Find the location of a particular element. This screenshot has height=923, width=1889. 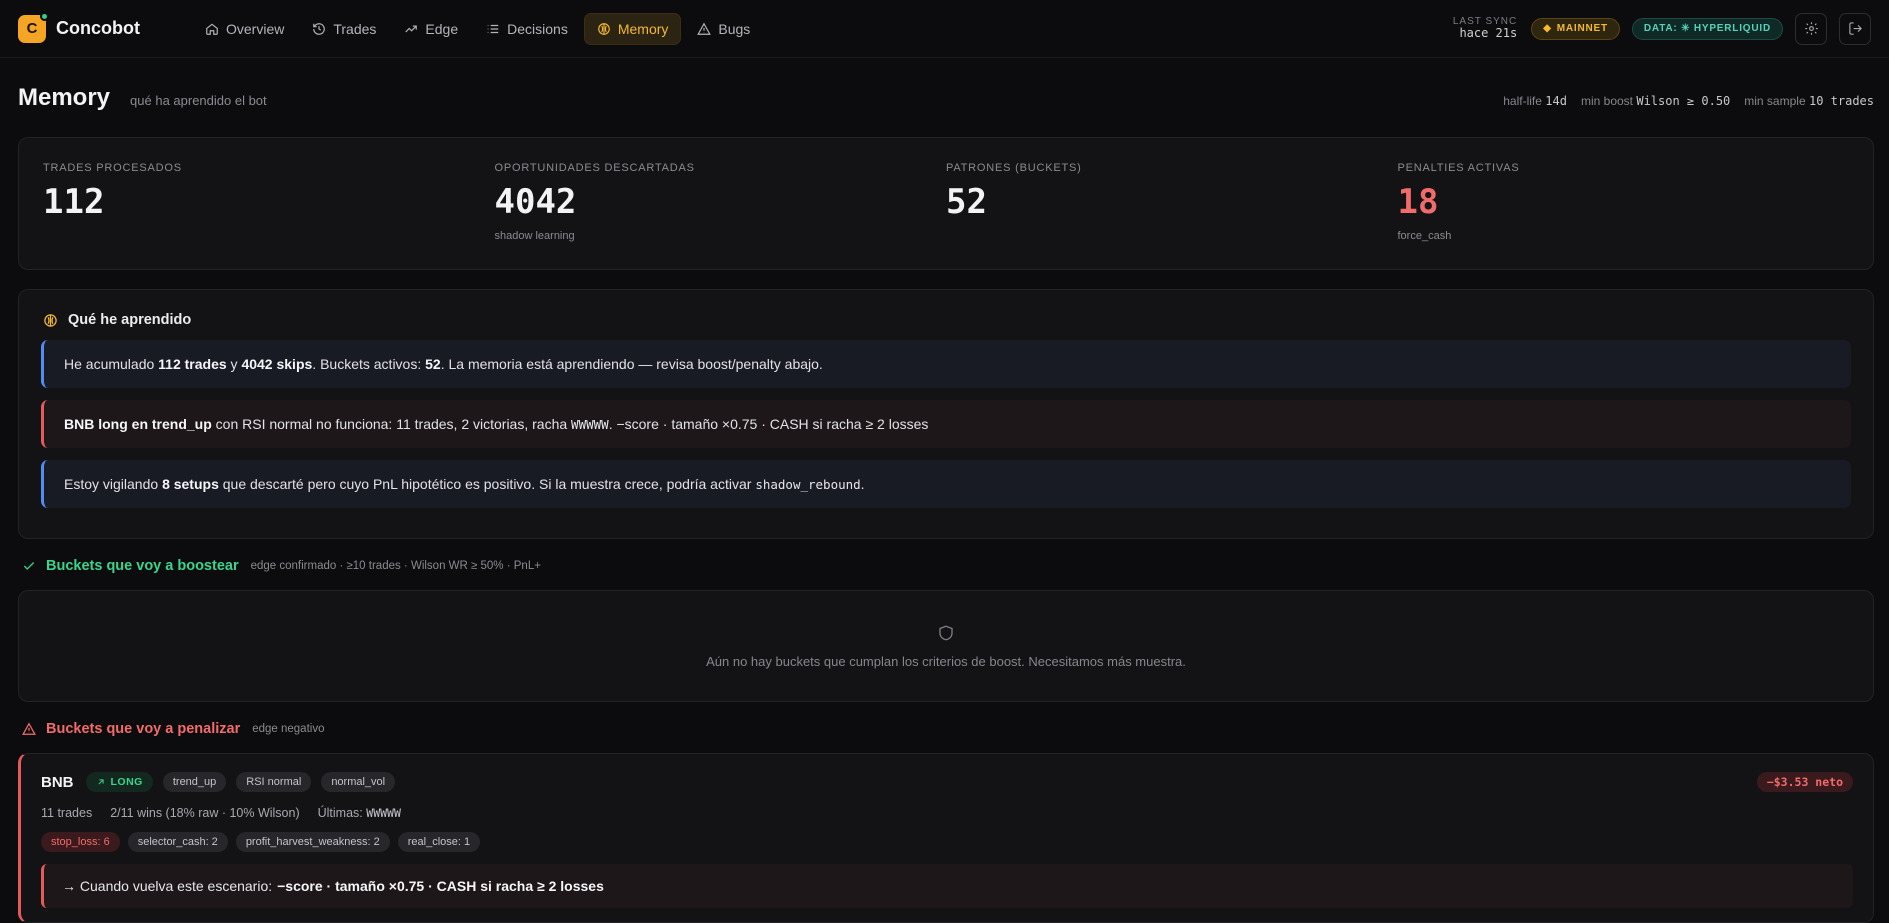

param-key: min sample is located at coordinates (1775, 101).